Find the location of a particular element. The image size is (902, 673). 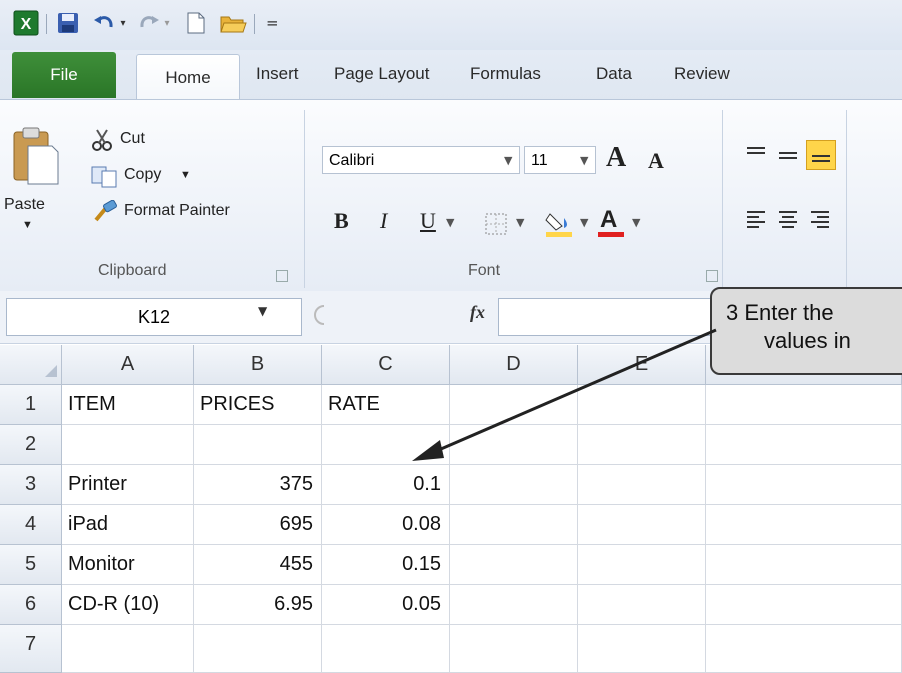

cell-e4 is located at coordinates (642, 525).